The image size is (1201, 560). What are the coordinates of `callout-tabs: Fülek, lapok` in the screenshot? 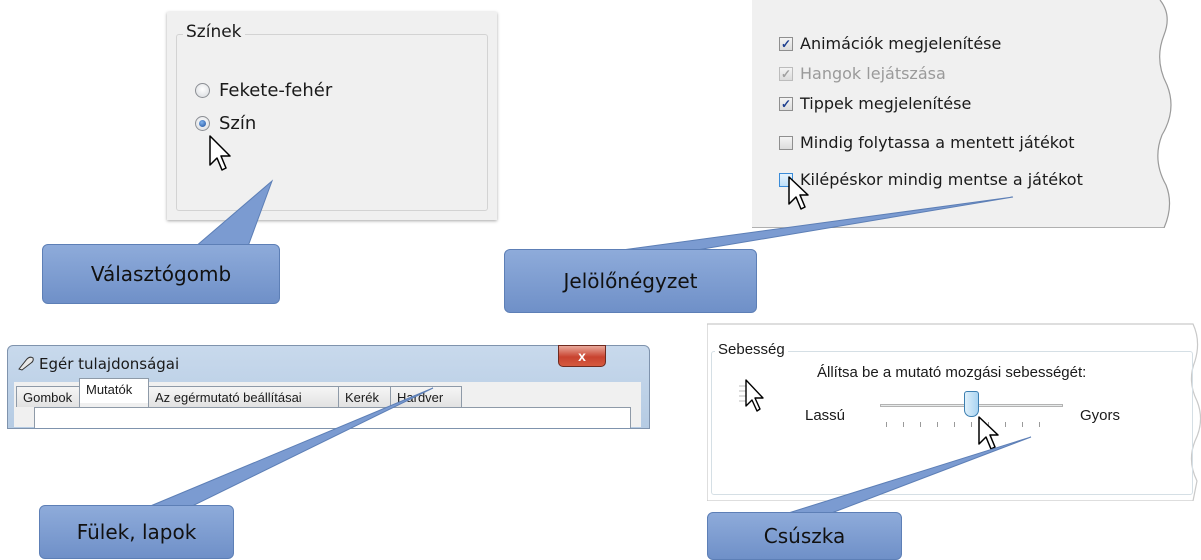 It's located at (136, 532).